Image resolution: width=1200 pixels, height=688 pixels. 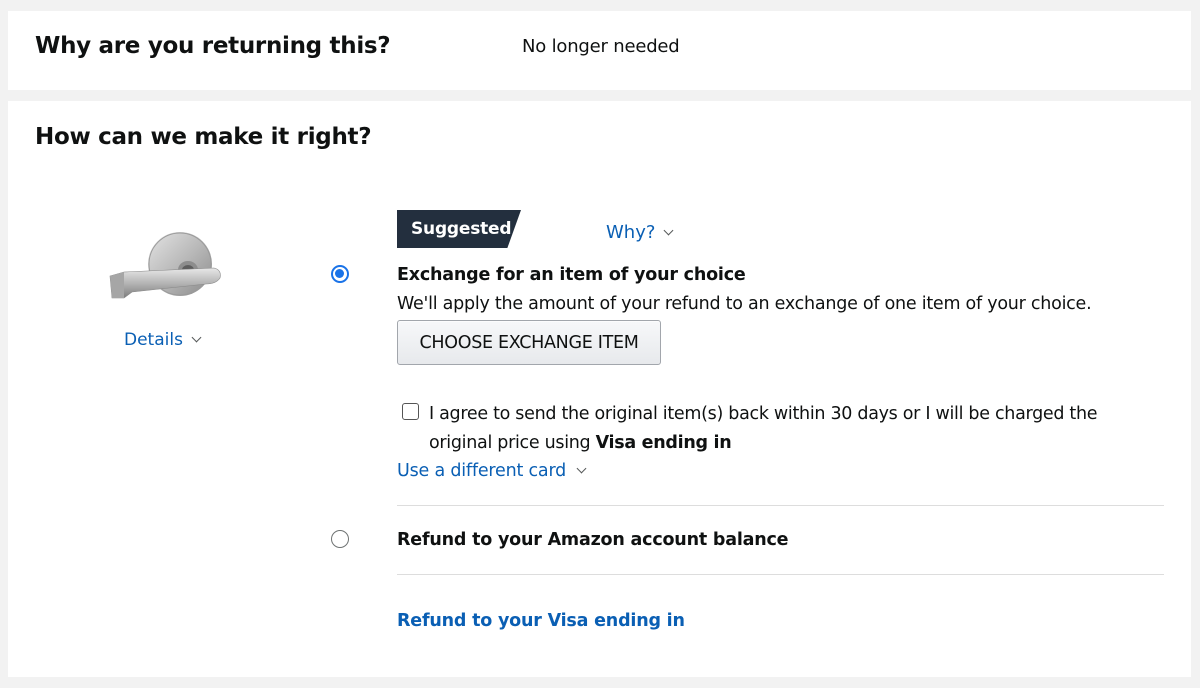 I want to click on use-different-card-label: Use a different card, so click(x=482, y=471).